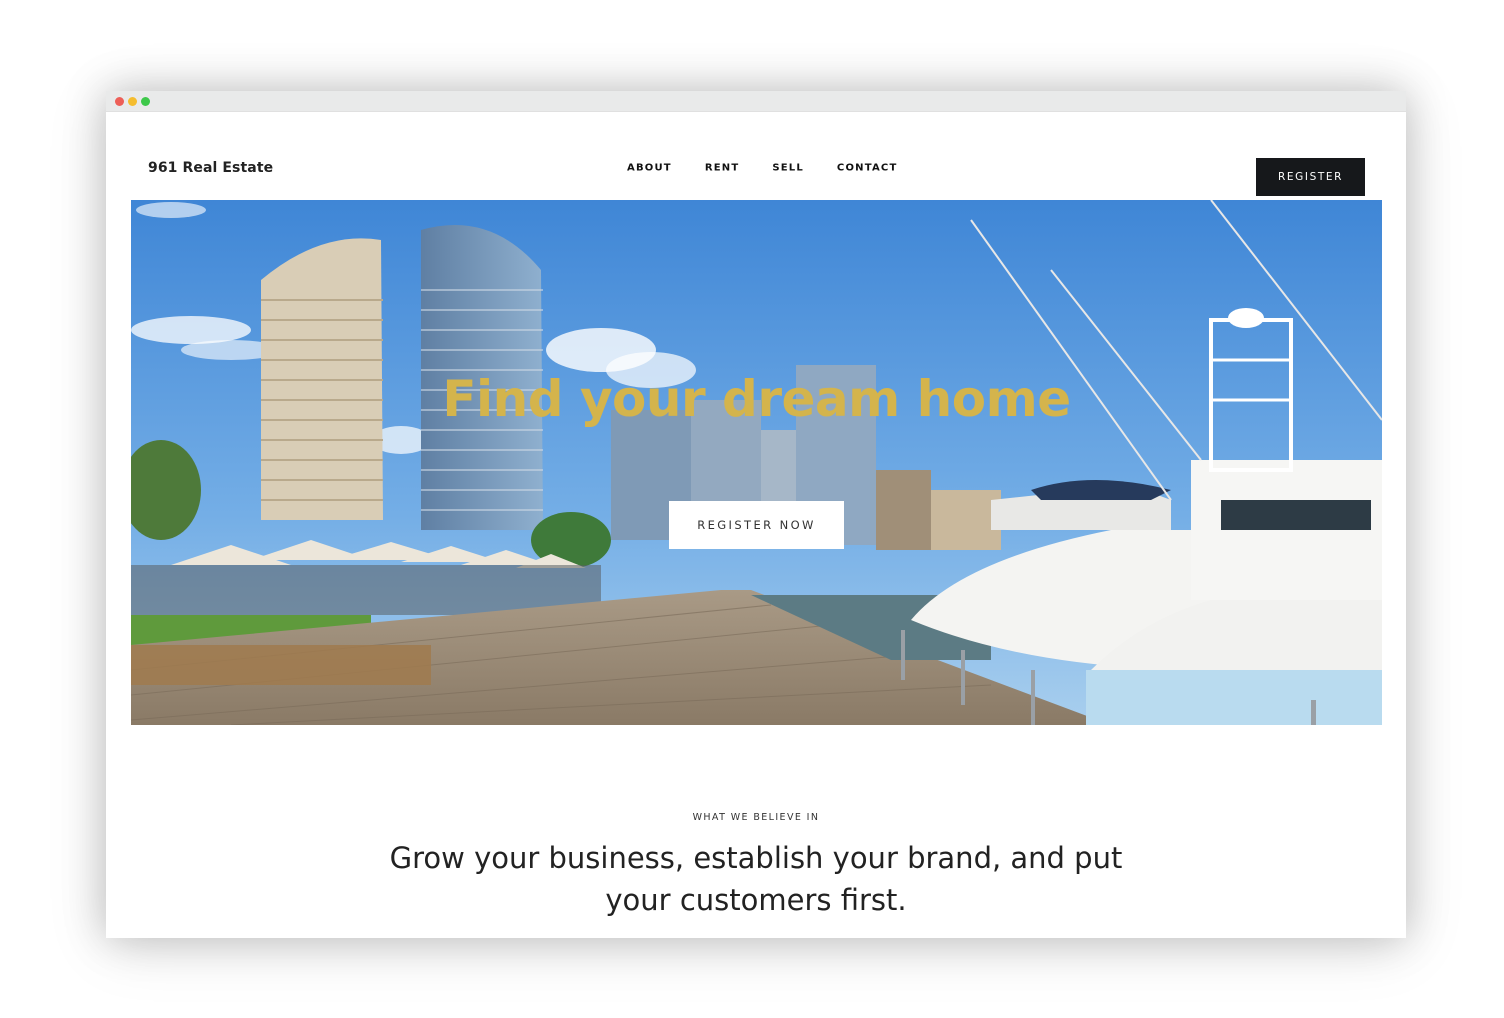 The width and height of the screenshot is (1504, 1018). Describe the element at coordinates (145, 101) in the screenshot. I see `maximize-window-dot` at that location.